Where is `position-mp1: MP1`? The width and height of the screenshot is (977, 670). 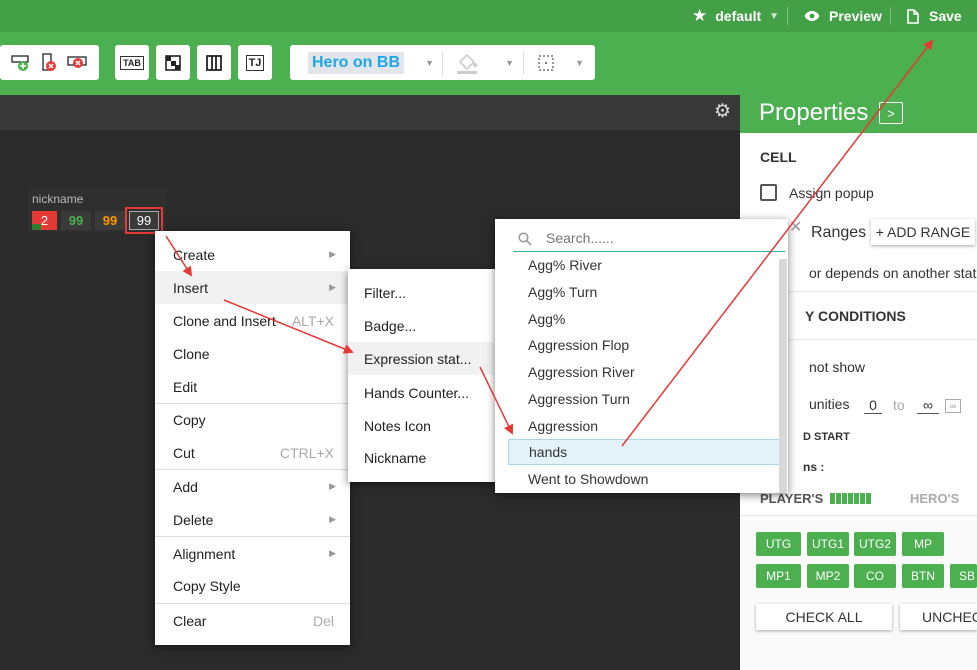 position-mp1: MP1 is located at coordinates (778, 576).